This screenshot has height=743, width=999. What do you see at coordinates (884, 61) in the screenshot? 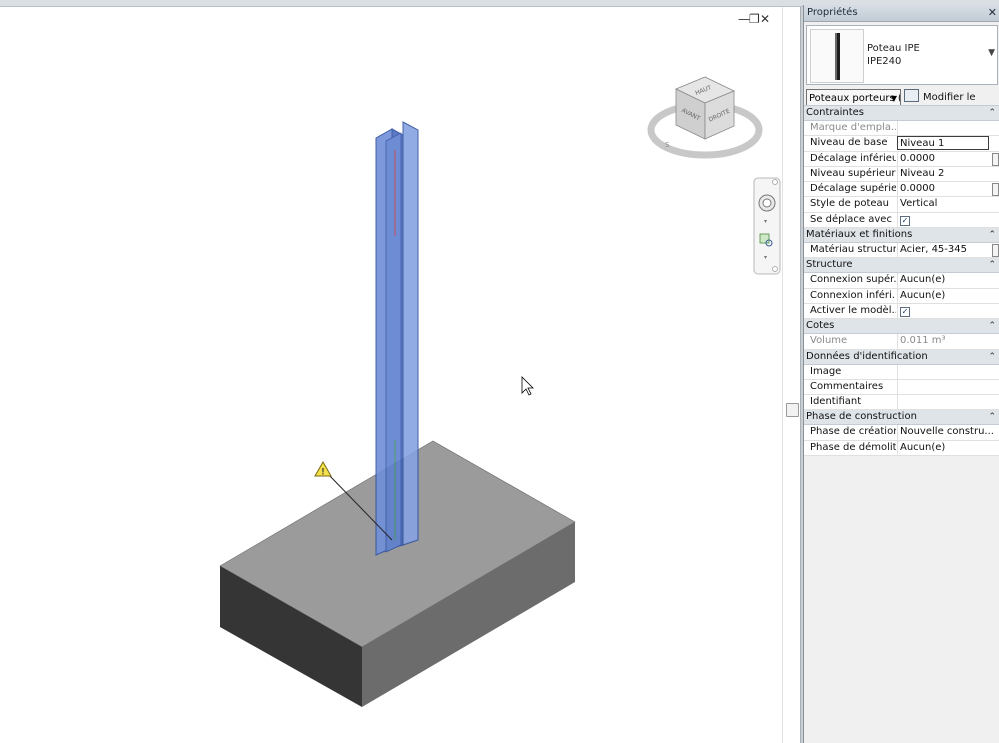
I see `type-name: IPE240` at bounding box center [884, 61].